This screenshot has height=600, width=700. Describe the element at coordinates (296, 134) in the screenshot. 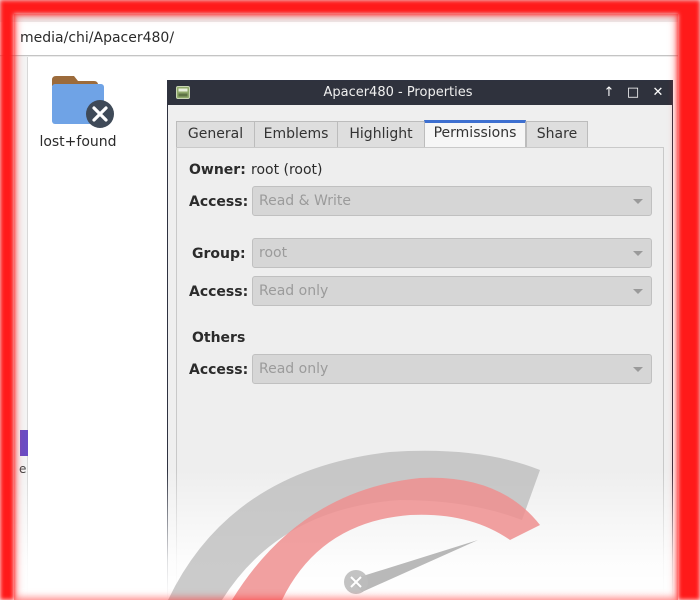

I see `tab-emblems: Emblems` at that location.